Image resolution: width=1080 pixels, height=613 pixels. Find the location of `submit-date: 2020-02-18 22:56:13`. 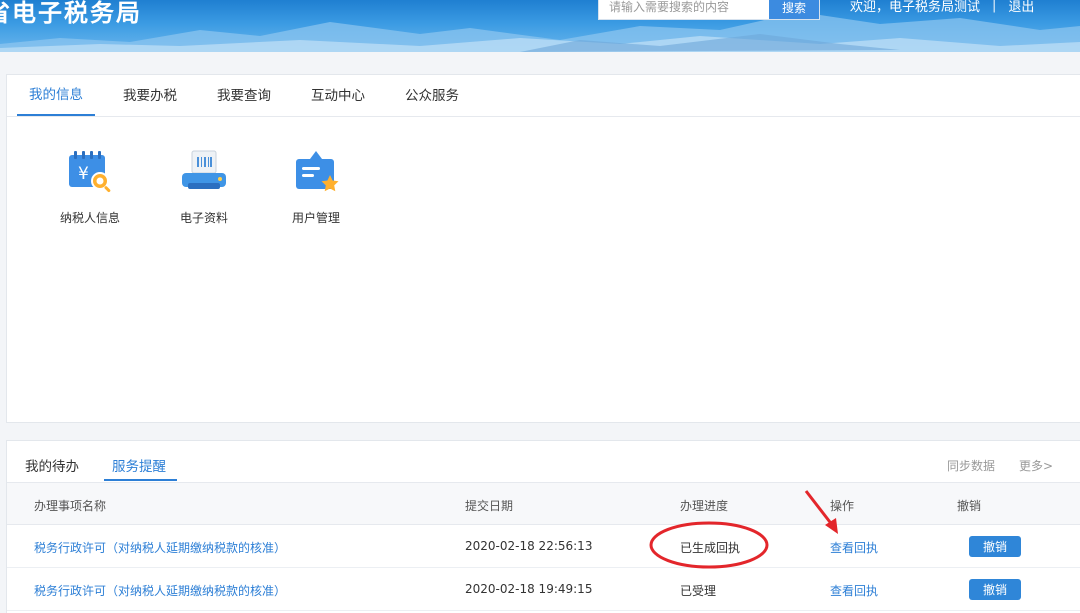

submit-date: 2020-02-18 22:56:13 is located at coordinates (529, 546).